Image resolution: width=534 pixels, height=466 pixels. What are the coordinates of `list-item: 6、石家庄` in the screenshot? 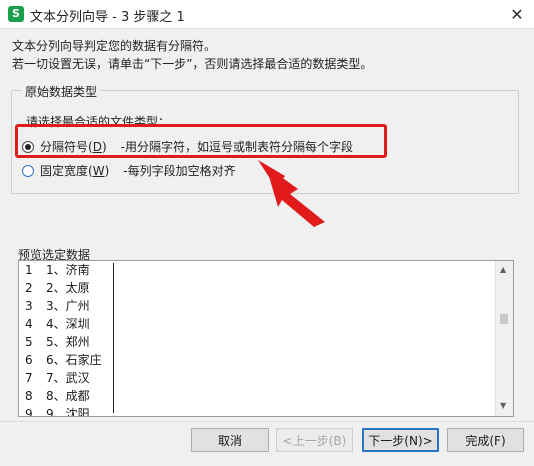 It's located at (74, 360).